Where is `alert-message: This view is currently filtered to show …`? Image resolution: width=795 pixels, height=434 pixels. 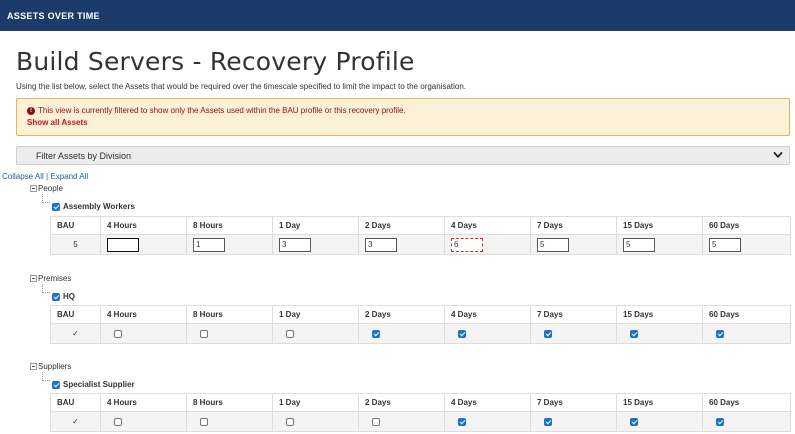
alert-message: This view is currently filtered to show … is located at coordinates (222, 110).